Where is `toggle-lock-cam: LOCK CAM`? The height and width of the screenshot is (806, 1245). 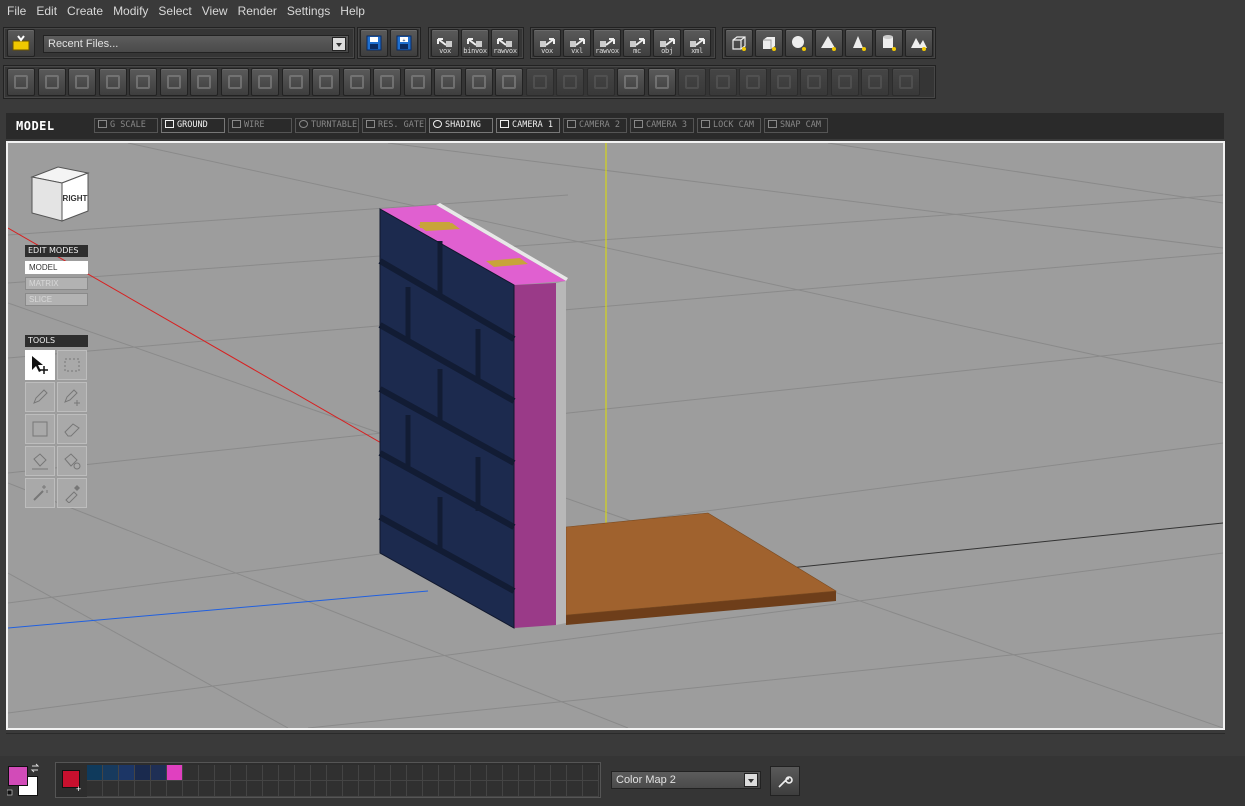 toggle-lock-cam: LOCK CAM is located at coordinates (729, 125).